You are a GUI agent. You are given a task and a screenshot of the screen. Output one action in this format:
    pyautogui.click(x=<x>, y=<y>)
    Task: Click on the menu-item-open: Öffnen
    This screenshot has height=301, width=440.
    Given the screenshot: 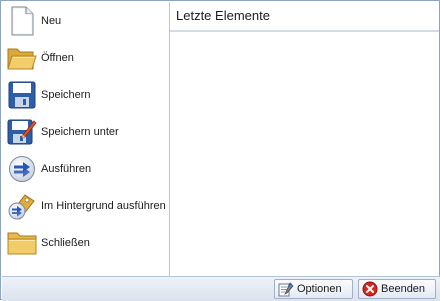 What is the action you would take?
    pyautogui.click(x=85, y=58)
    